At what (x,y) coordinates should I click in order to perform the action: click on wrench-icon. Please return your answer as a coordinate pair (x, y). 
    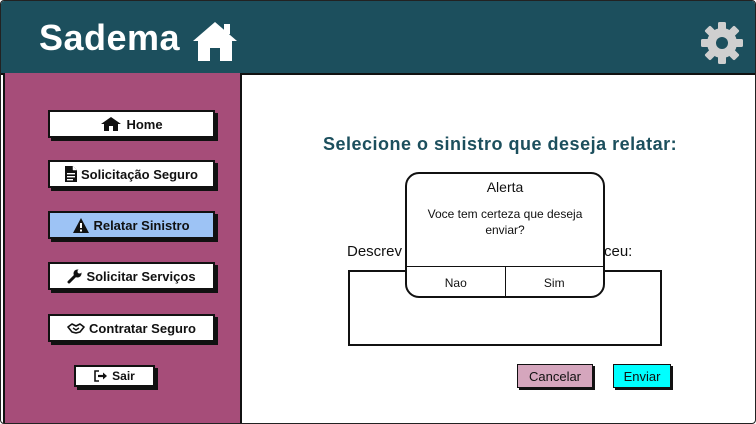
    Looking at the image, I should click on (74, 276).